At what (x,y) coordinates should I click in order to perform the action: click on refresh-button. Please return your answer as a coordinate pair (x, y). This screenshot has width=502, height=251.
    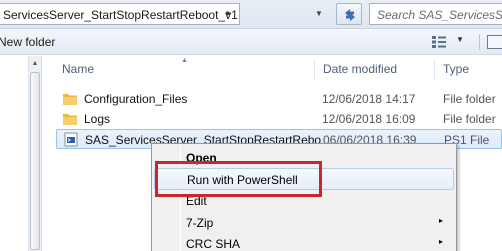
    Looking at the image, I should click on (349, 14).